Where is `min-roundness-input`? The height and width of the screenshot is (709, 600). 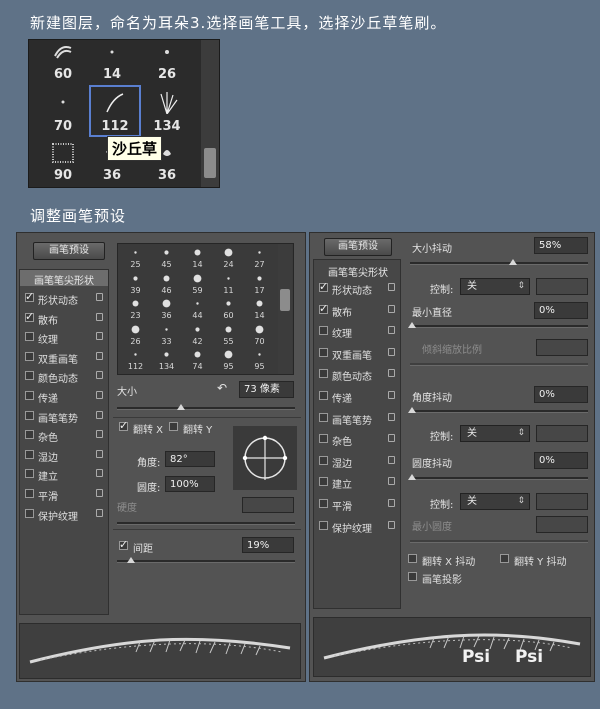 min-roundness-input is located at coordinates (562, 524).